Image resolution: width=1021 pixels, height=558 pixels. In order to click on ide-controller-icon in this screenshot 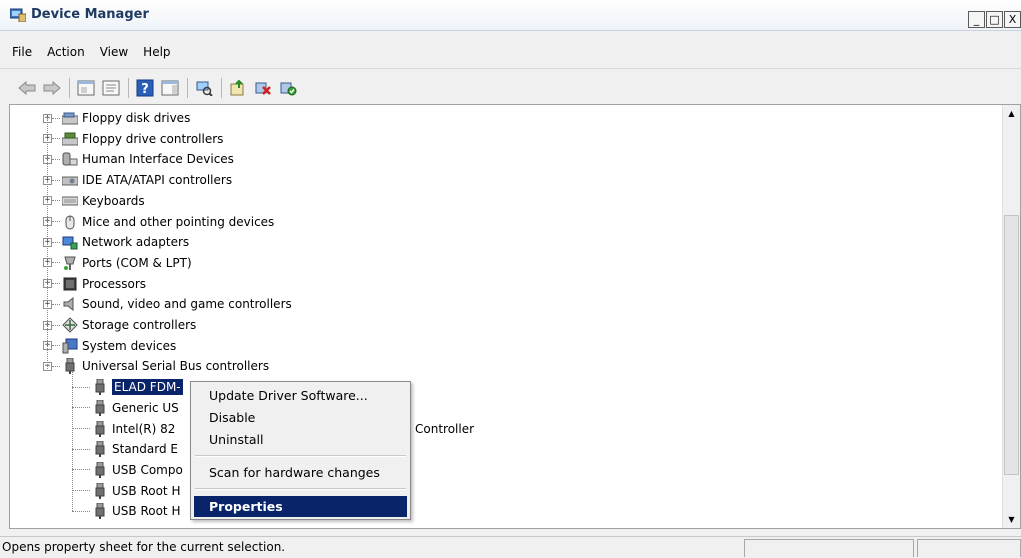, I will do `click(70, 180)`.